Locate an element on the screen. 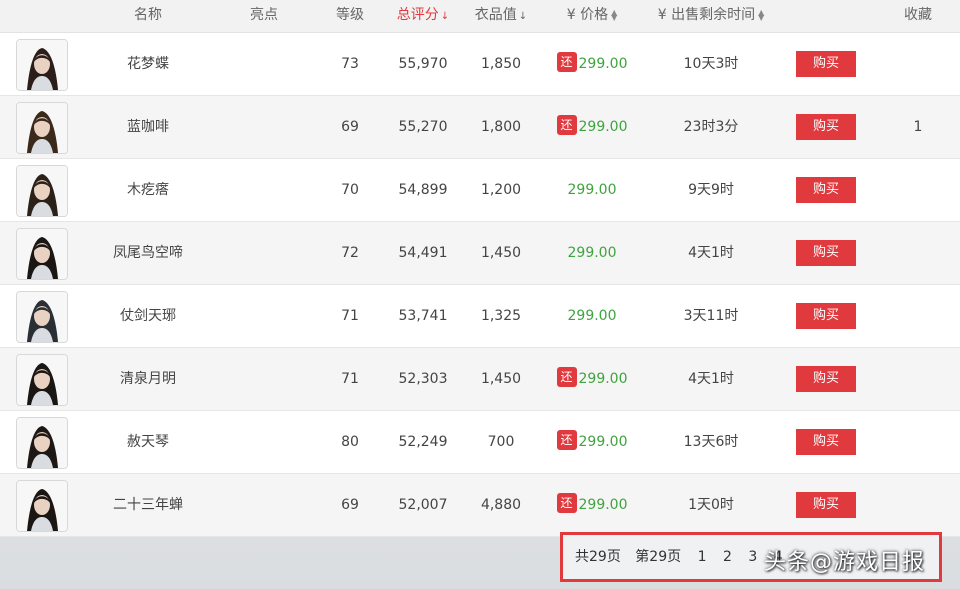  cell-time-left: 1天0时 is located at coordinates (711, 505).